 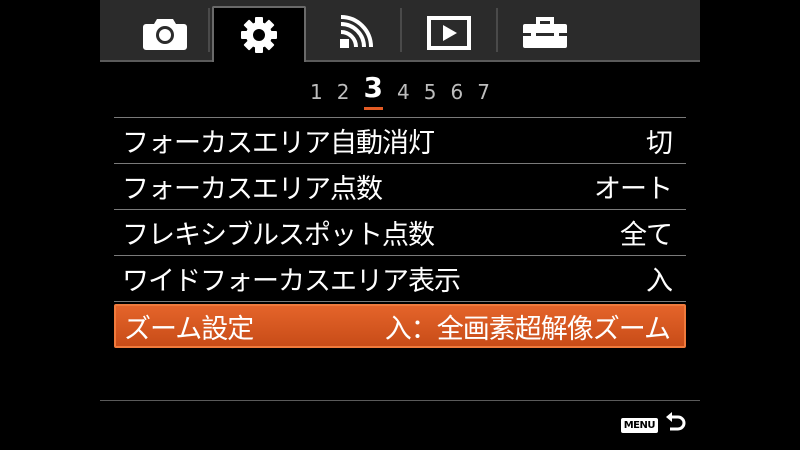 I want to click on menu-back-button: MENU, so click(x=653, y=425).